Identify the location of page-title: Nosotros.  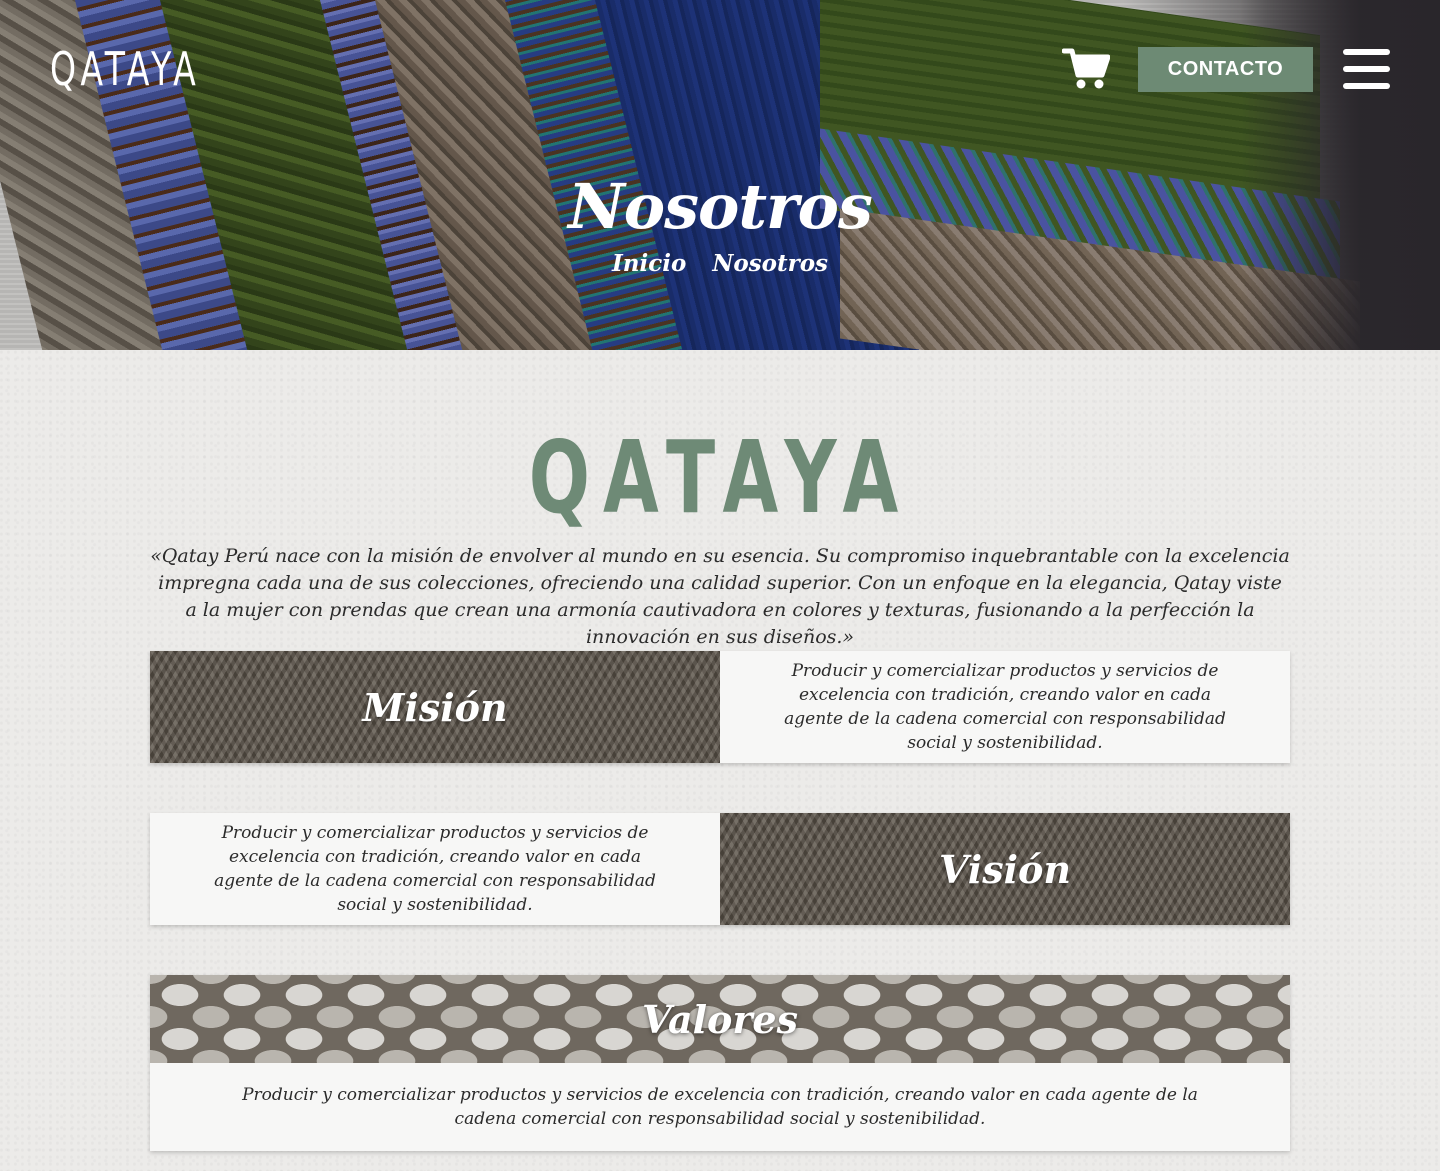
(720, 206).